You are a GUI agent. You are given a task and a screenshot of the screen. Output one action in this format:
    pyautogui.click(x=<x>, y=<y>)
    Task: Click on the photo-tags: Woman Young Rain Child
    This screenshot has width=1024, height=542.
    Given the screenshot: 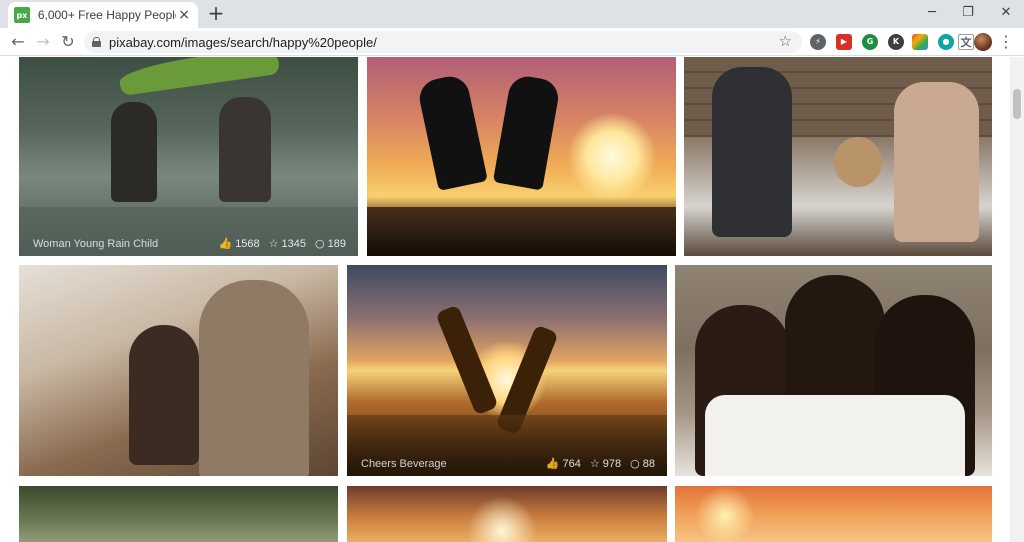 What is the action you would take?
    pyautogui.click(x=95, y=244)
    